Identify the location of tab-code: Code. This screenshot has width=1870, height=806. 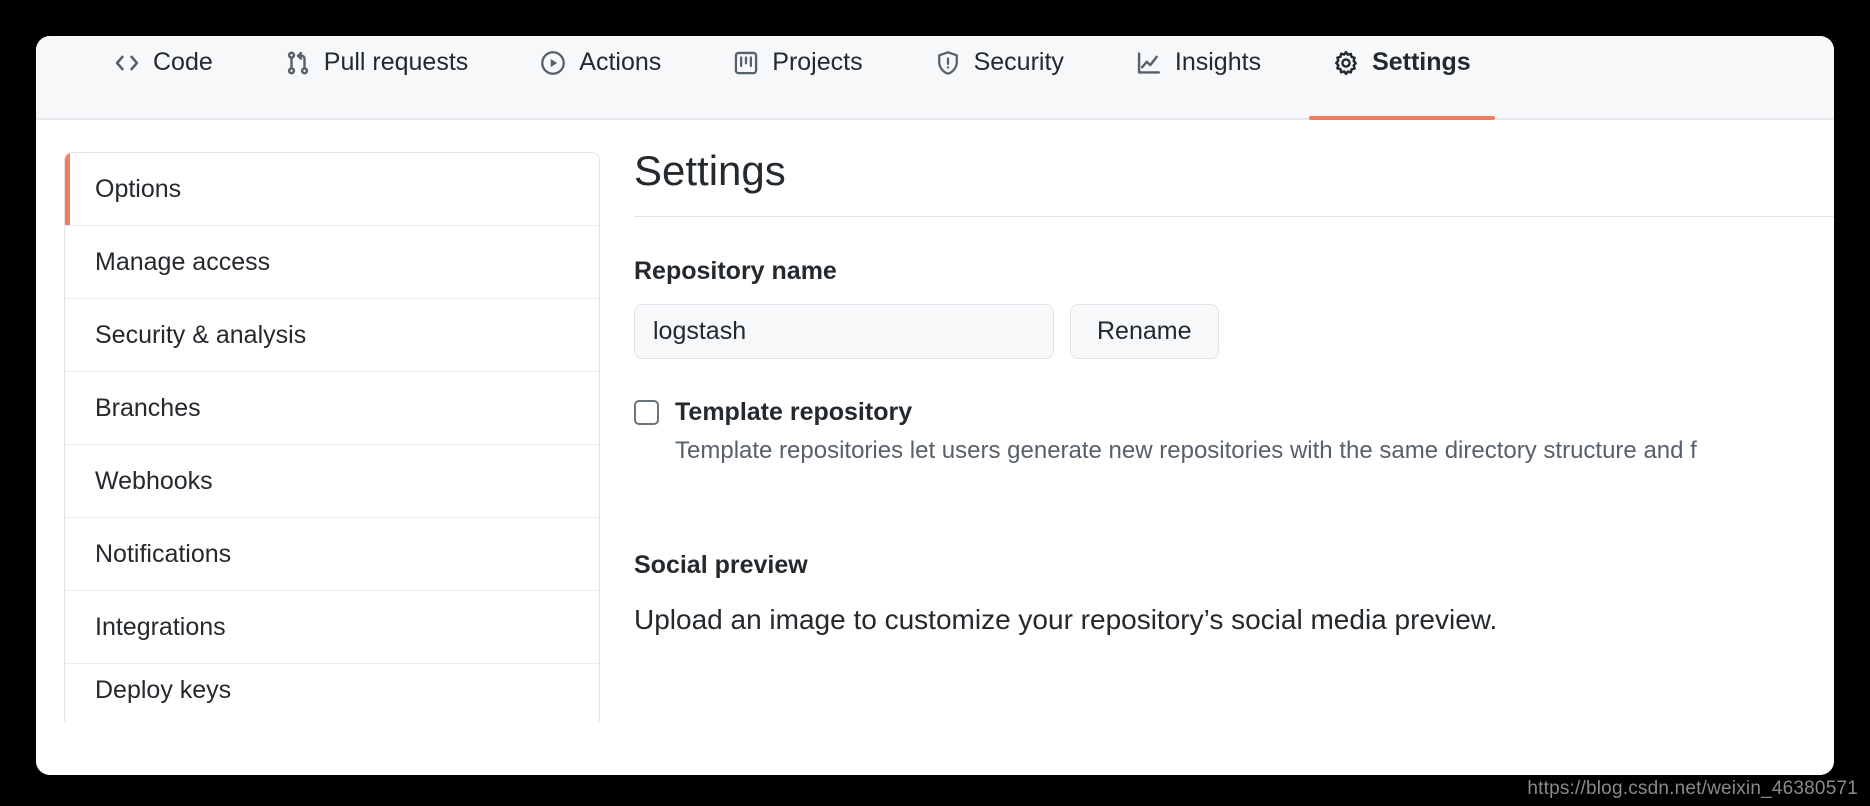
(163, 77).